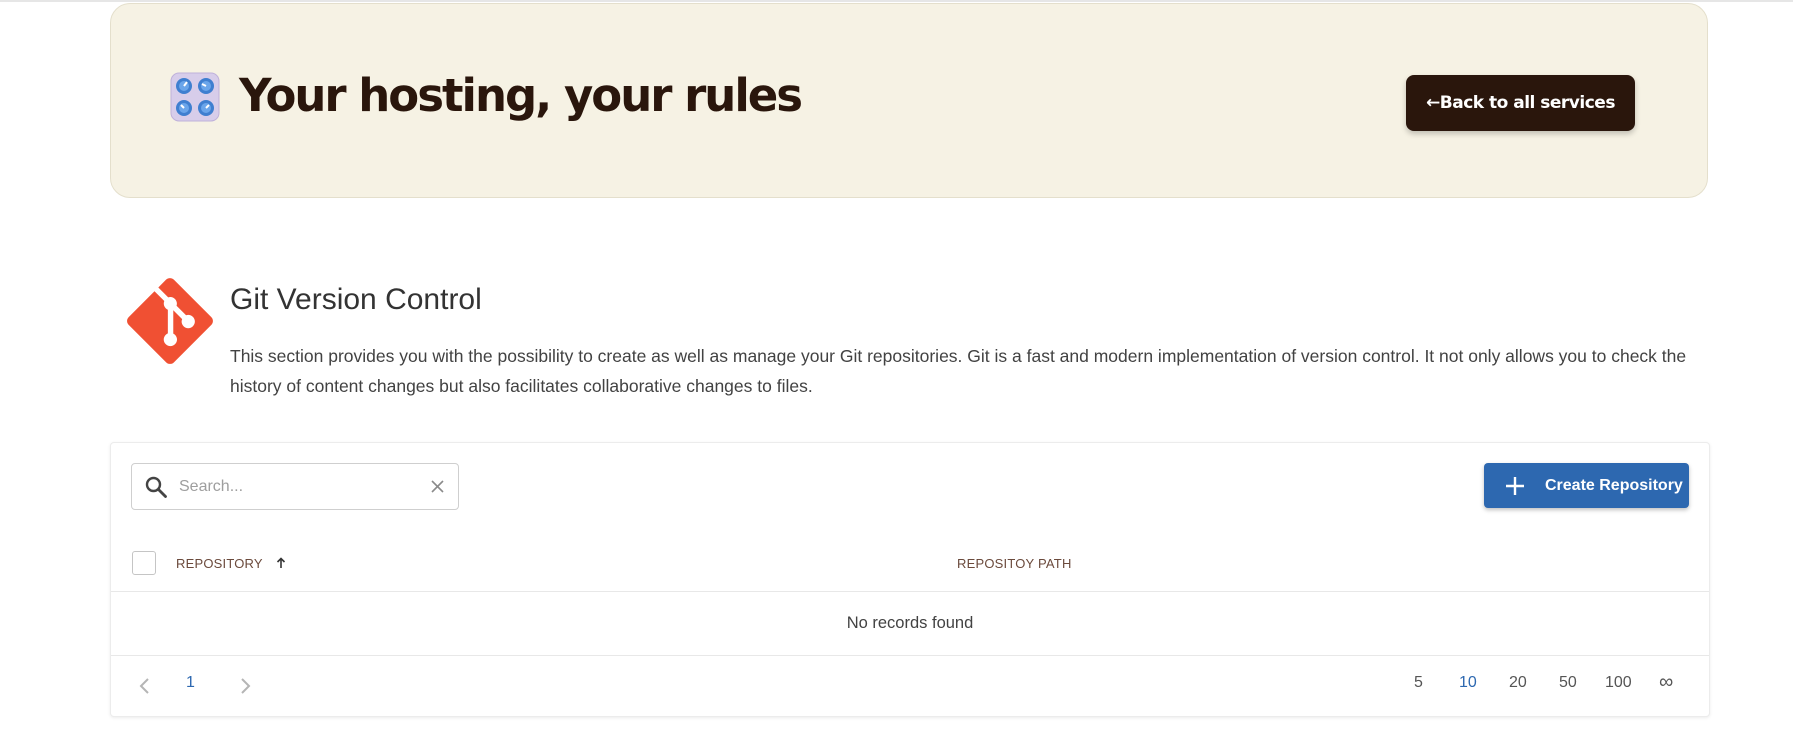  I want to click on page-size-option-selected: 10, so click(1468, 683).